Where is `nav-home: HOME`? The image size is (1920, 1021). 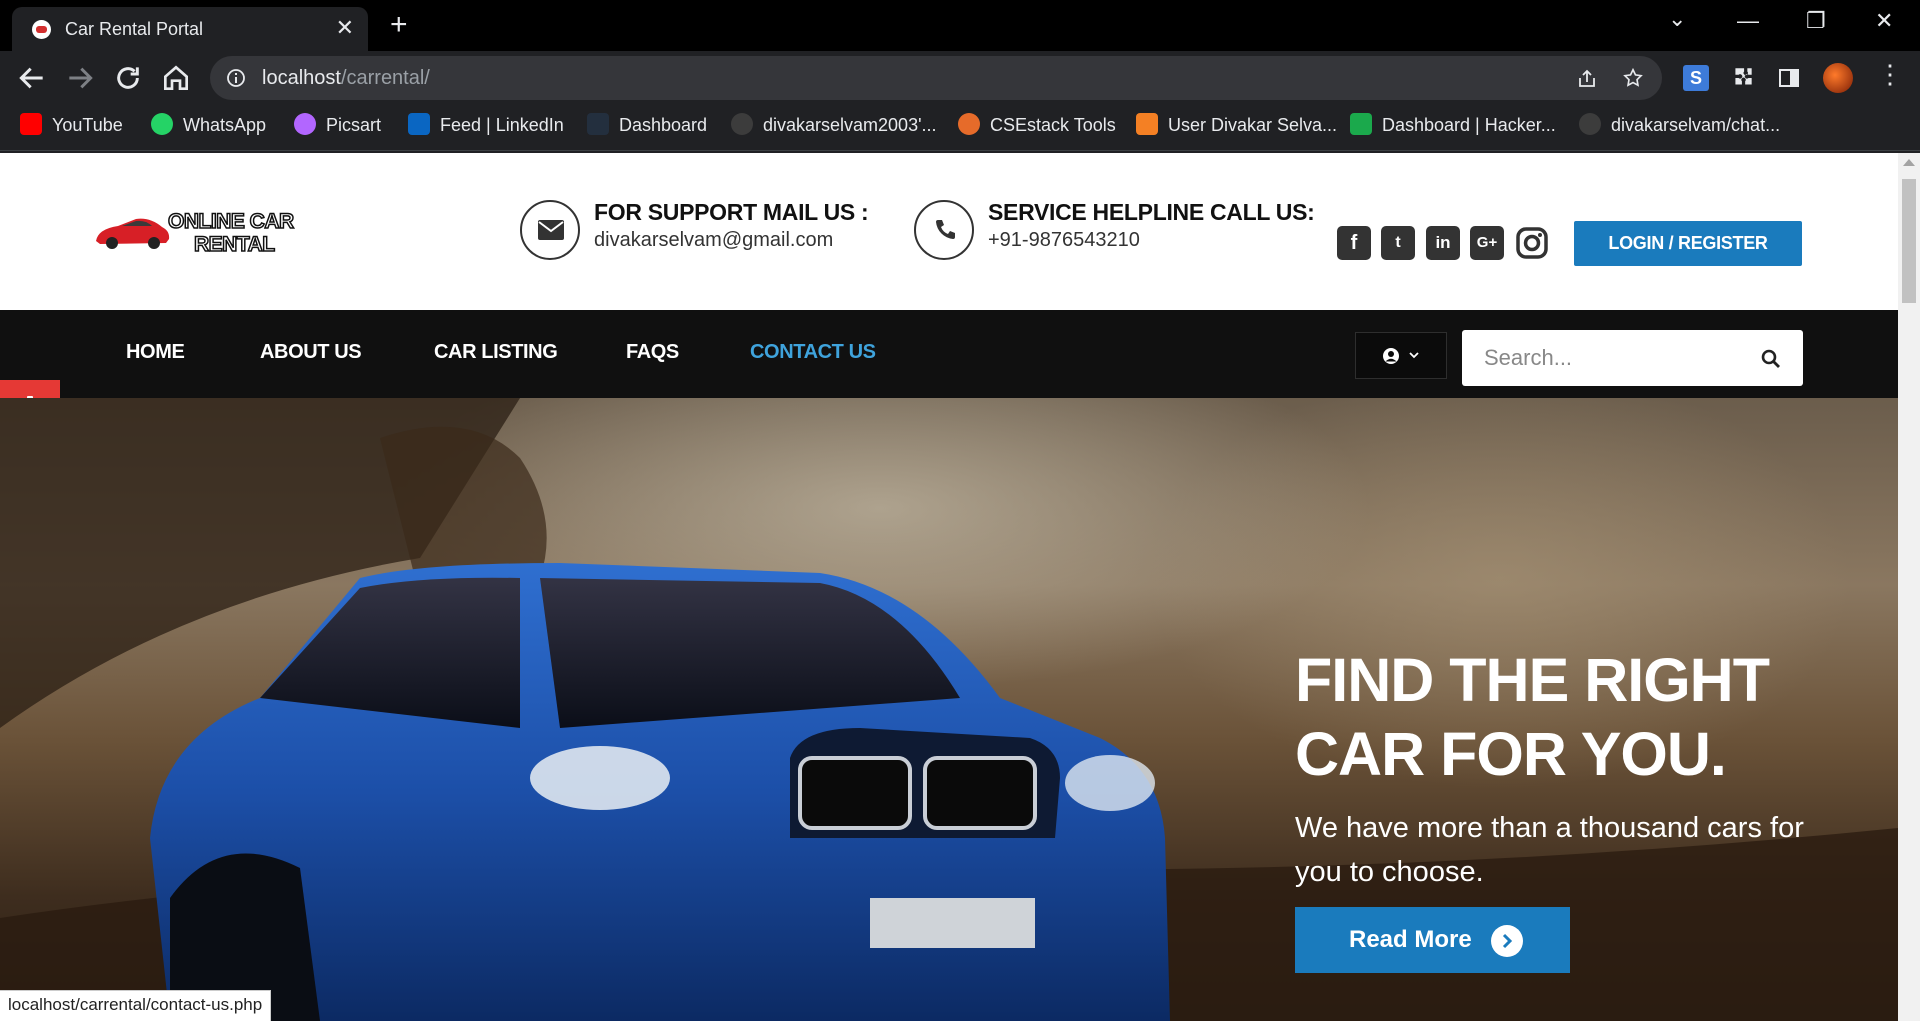
nav-home: HOME is located at coordinates (155, 352).